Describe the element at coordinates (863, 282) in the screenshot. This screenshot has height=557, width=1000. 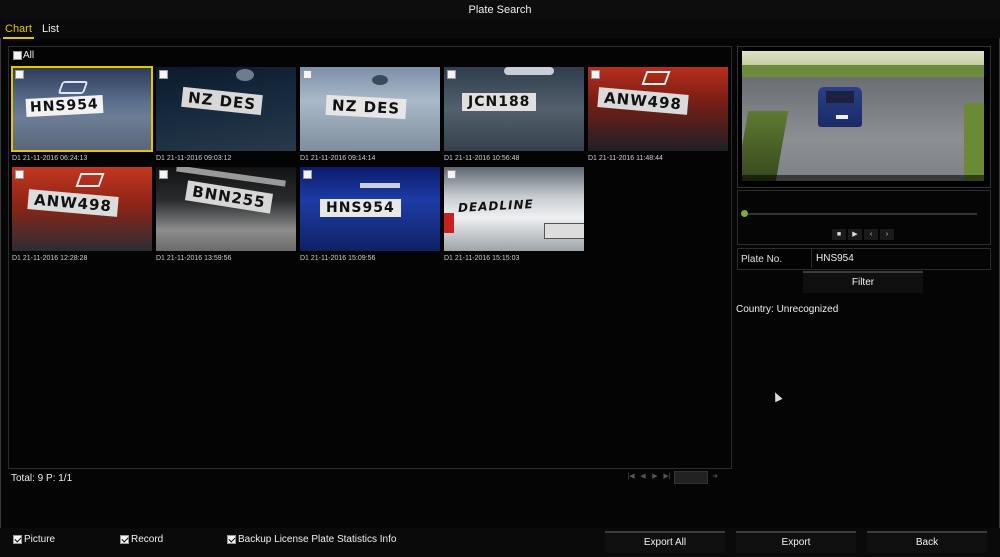
I see `filter-button: Filter` at that location.